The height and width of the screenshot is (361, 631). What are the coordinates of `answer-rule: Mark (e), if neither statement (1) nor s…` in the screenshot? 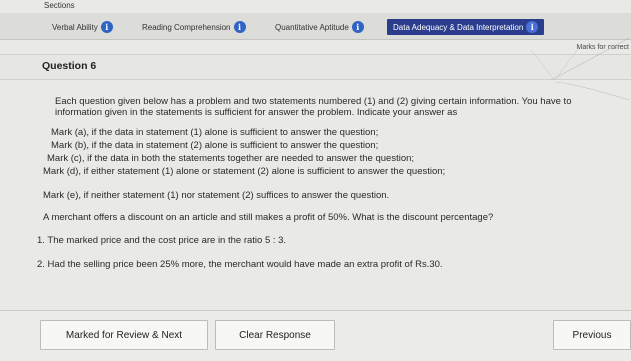 It's located at (216, 195).